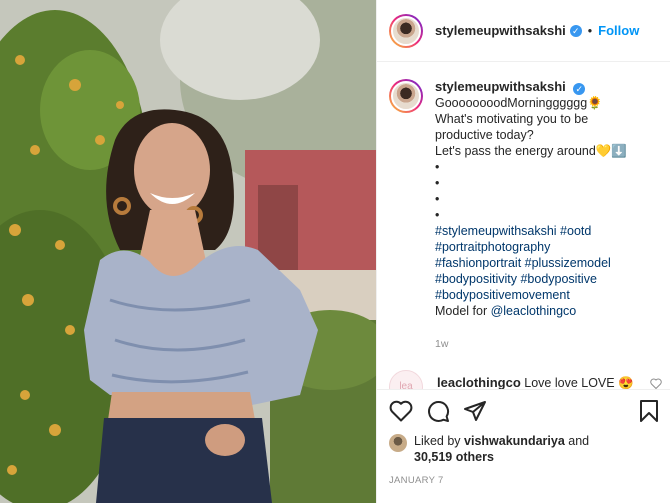 This screenshot has height=503, width=670. I want to click on likes-prefix: Liked by, so click(439, 441).